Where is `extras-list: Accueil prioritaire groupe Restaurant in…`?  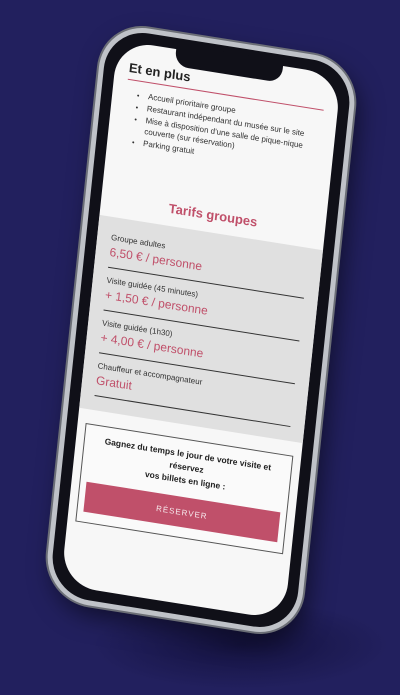 extras-list: Accueil prioritaire groupe Restaurant in… is located at coordinates (222, 132).